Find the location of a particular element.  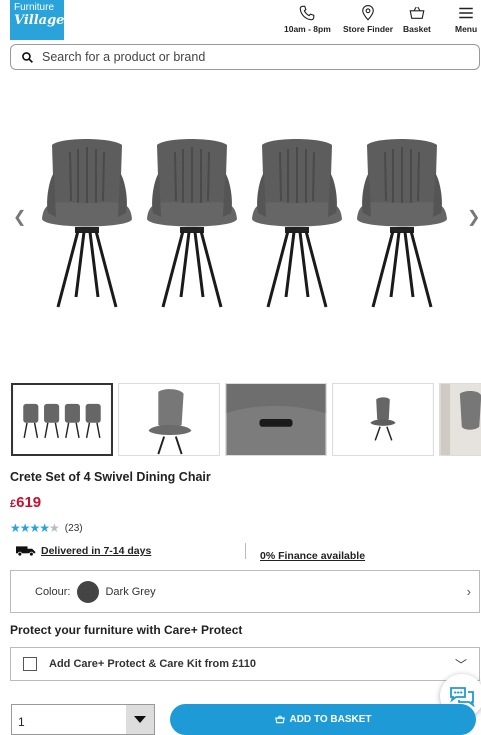

caret-down-icon is located at coordinates (140, 719).